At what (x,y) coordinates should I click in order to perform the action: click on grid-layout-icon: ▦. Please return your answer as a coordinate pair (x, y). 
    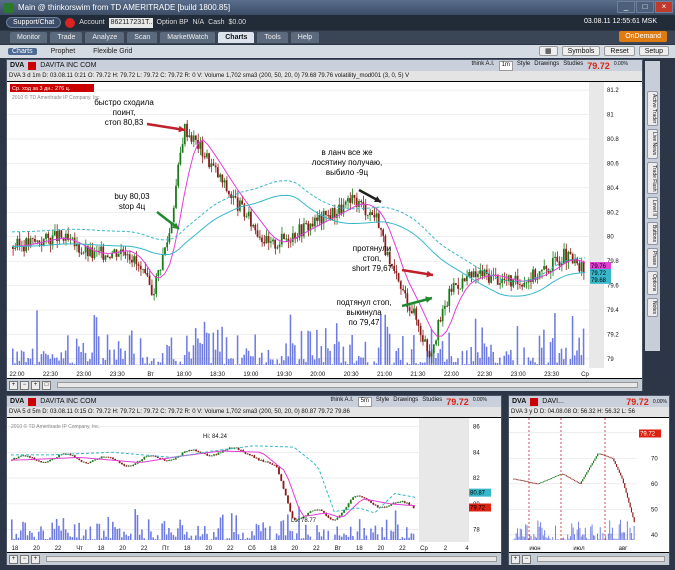
    Looking at the image, I should click on (548, 51).